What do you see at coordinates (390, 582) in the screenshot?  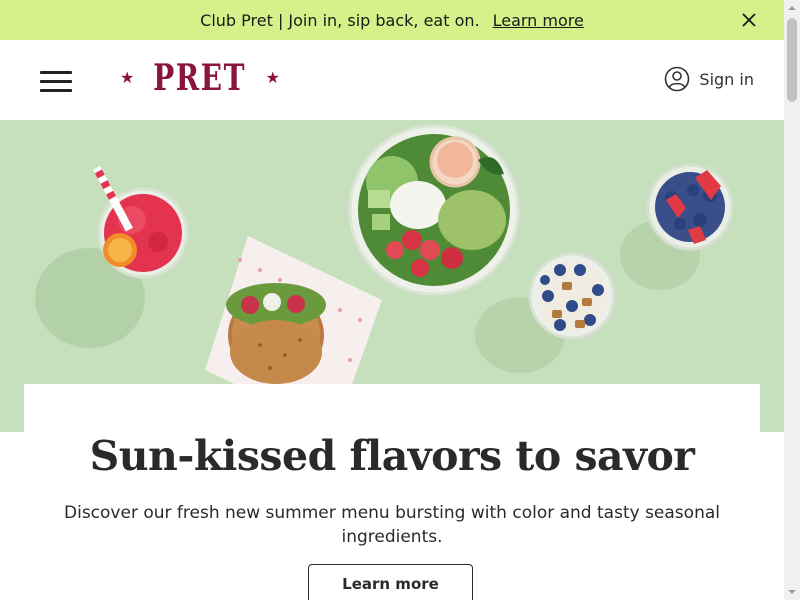 I see `learn-more-button: Learn more` at bounding box center [390, 582].